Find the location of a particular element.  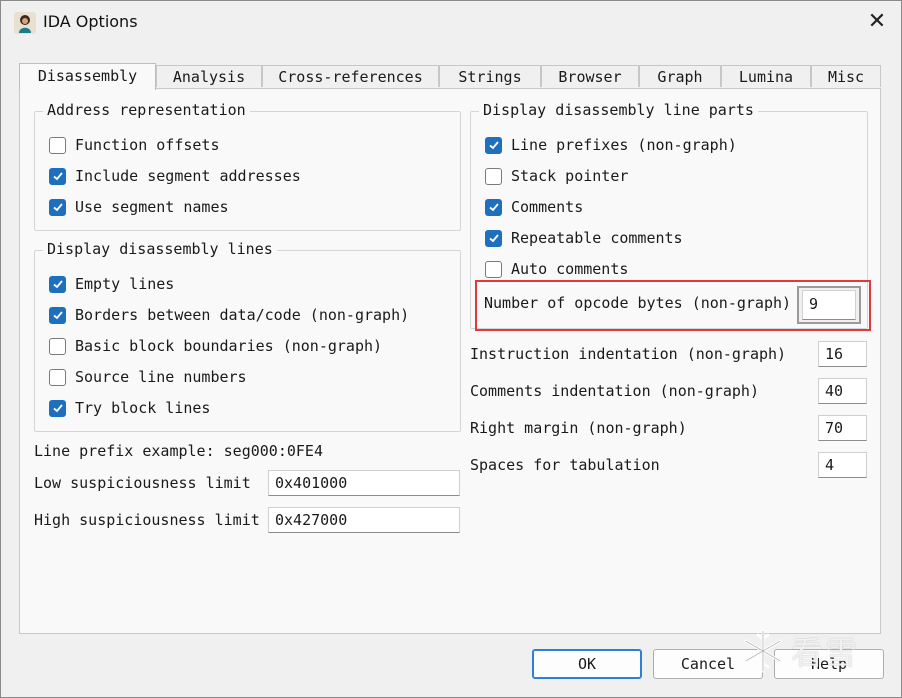

borders-data-code-checkbox: Borders between data/code (non-graph) is located at coordinates (229, 315).